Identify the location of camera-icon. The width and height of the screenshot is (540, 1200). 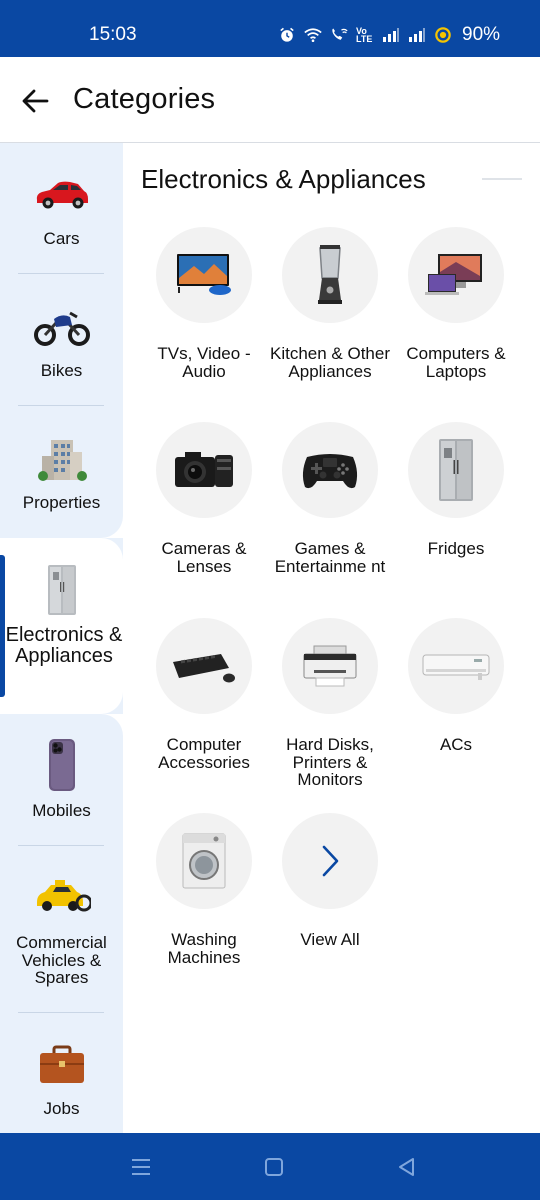
(204, 469).